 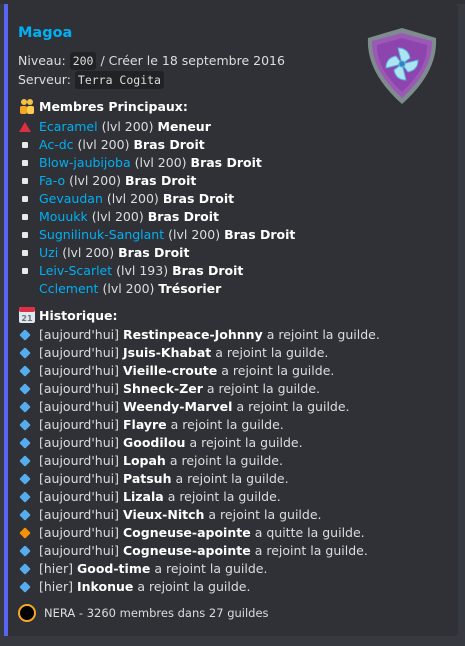 I want to click on people-icon, so click(x=27, y=106).